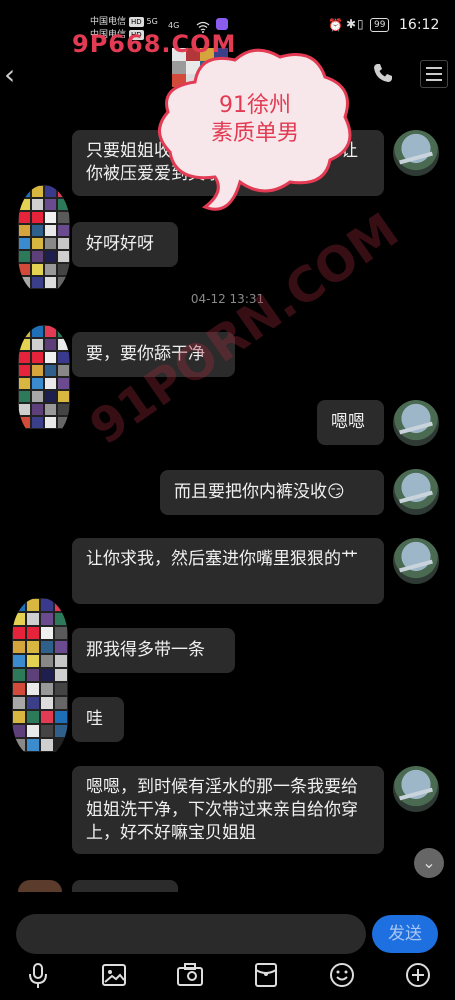 This screenshot has width=455, height=1000. What do you see at coordinates (360, 24) in the screenshot?
I see `vibrate-icon: ▯` at bounding box center [360, 24].